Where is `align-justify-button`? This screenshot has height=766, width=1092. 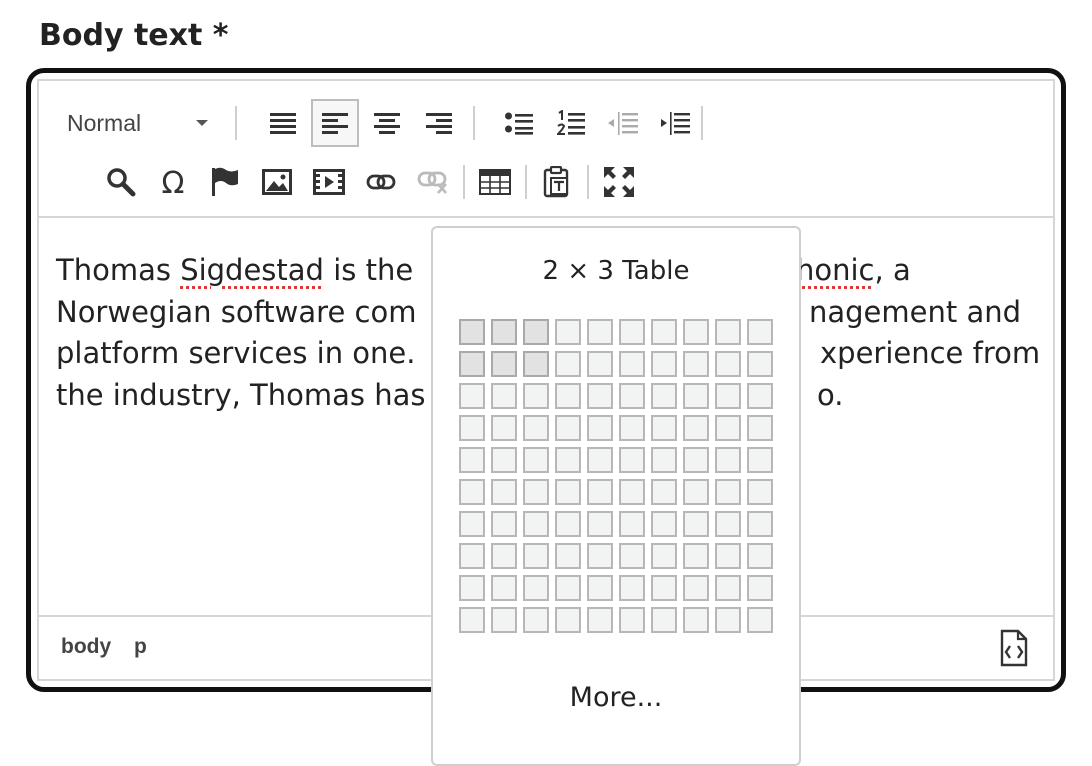 align-justify-button is located at coordinates (283, 123).